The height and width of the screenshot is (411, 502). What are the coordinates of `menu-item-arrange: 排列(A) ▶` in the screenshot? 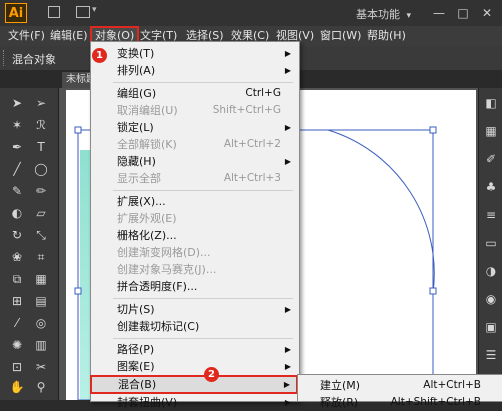 It's located at (194, 70).